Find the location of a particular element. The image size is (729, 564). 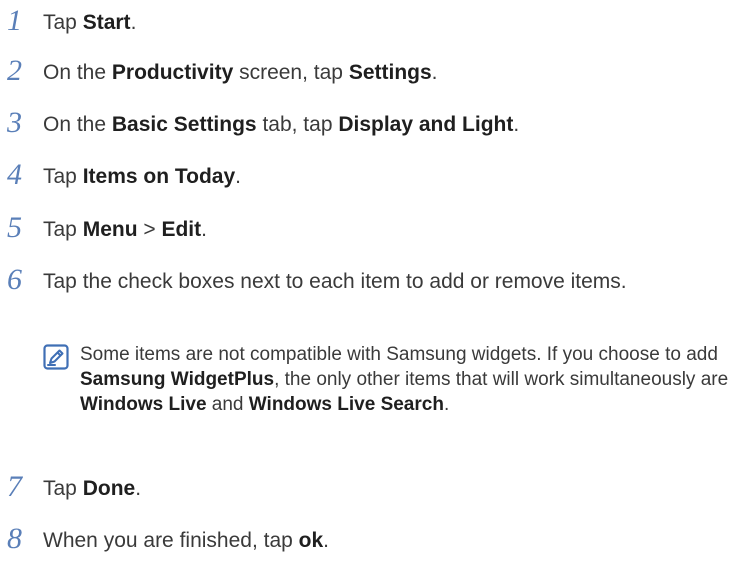

ui-term-windows-live-search: Windows Live Search is located at coordinates (346, 404).